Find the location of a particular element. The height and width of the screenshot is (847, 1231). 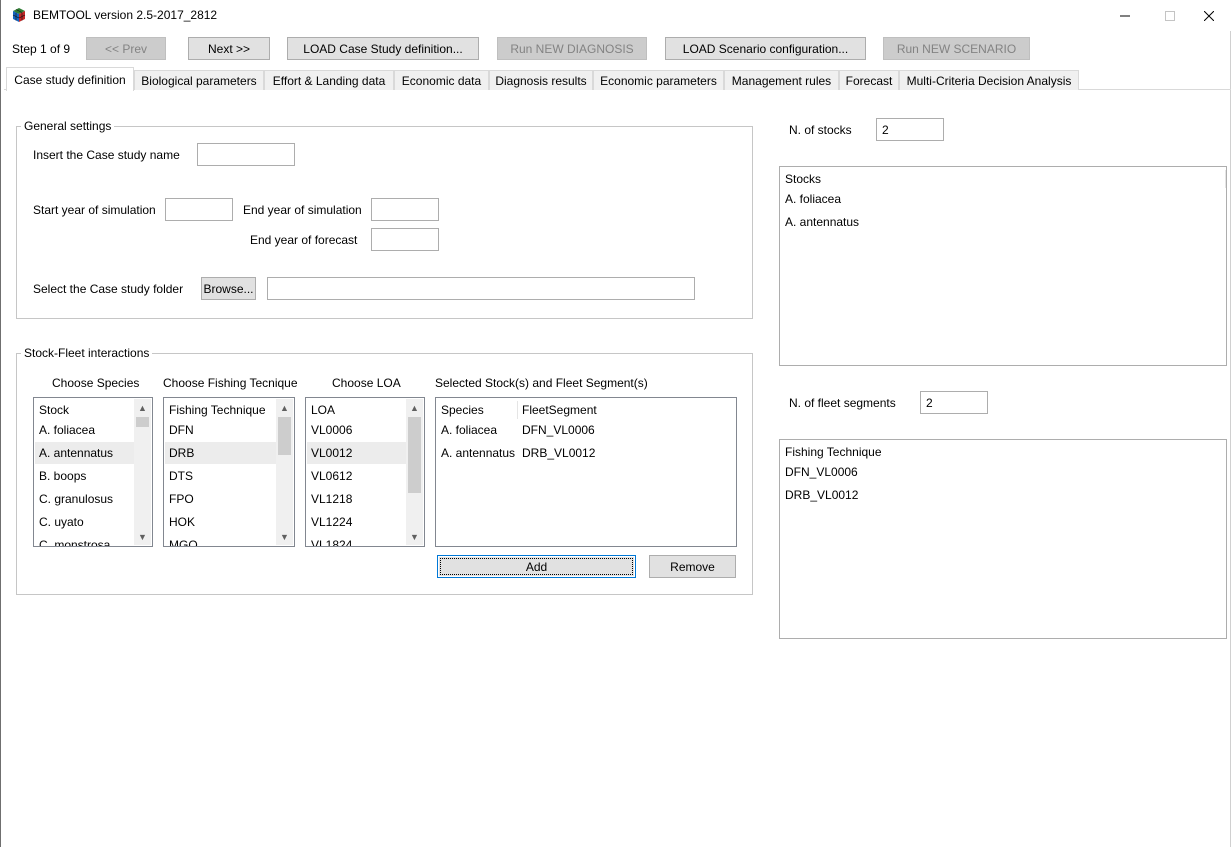

species-scrollbar: ▲ ▼ is located at coordinates (142, 472).